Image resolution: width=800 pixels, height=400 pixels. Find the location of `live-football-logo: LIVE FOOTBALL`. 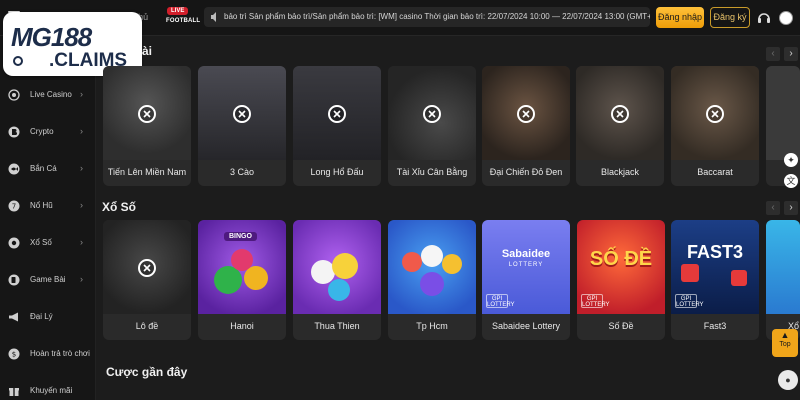

live-football-logo: LIVE FOOTBALL is located at coordinates (182, 18).